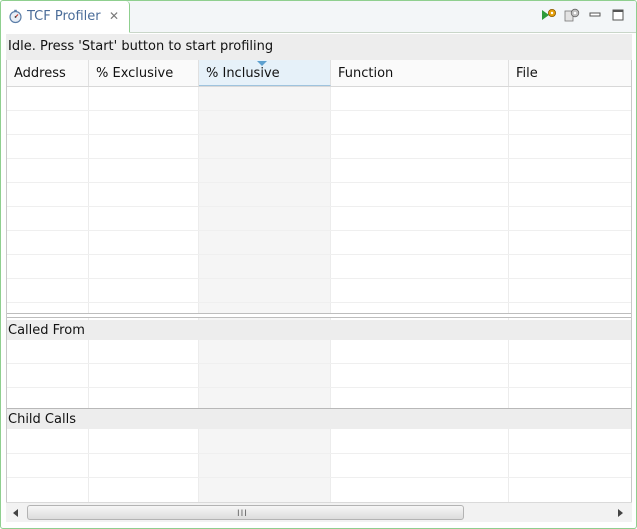 Image resolution: width=637 pixels, height=529 pixels. I want to click on header-function: Function, so click(420, 73).